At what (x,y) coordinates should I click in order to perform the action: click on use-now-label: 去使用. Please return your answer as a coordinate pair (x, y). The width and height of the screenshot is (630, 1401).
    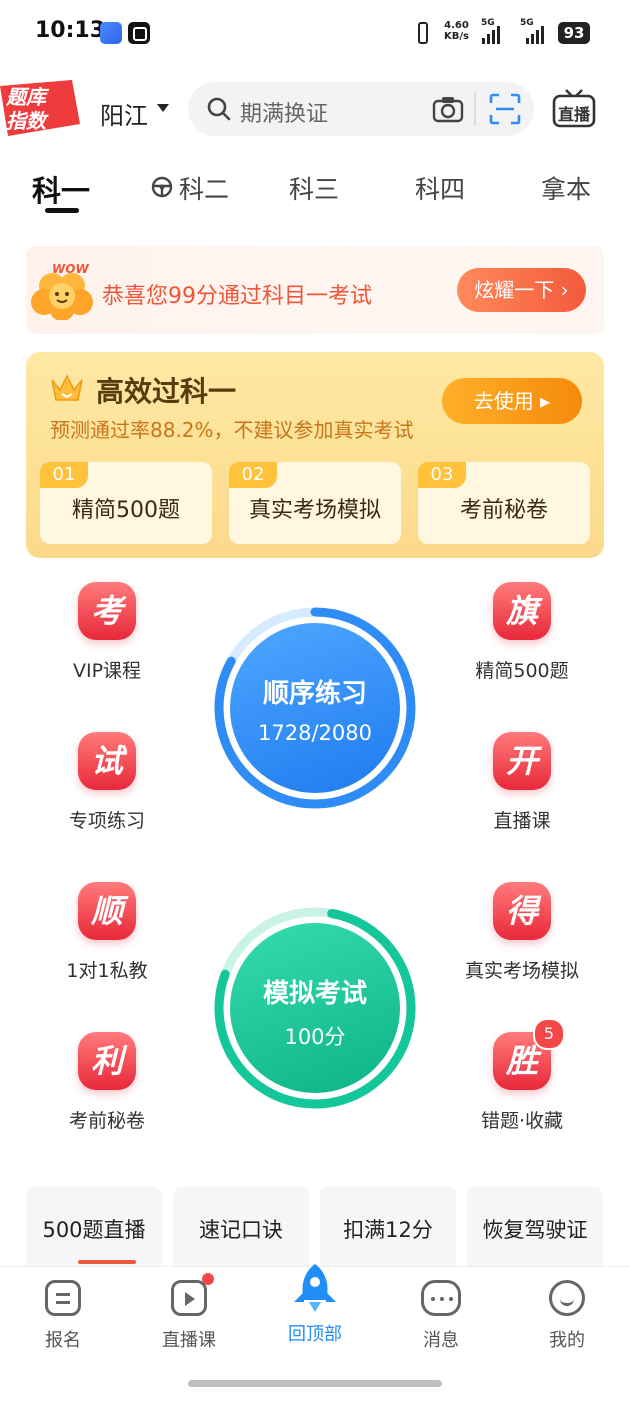
    Looking at the image, I should click on (503, 401).